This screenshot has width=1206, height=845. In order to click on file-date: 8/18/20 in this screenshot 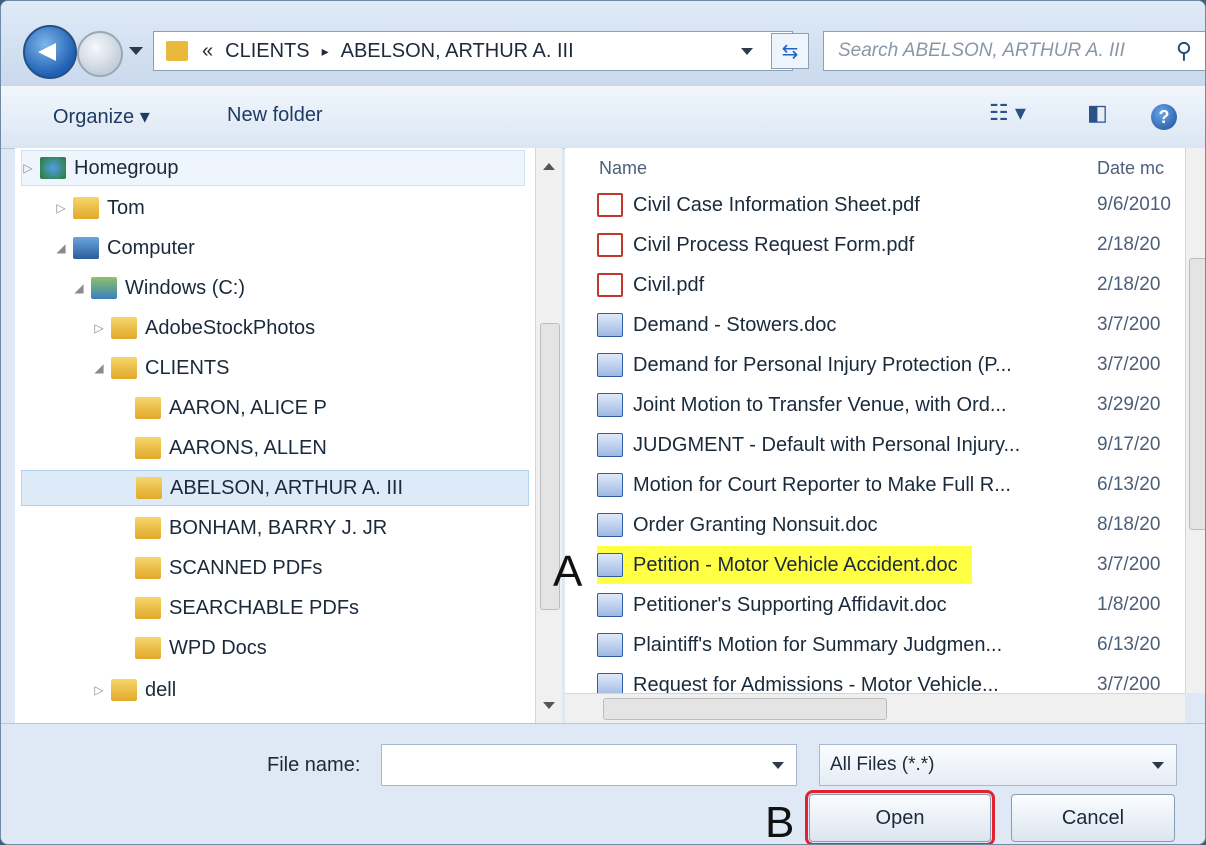, I will do `click(1129, 524)`.